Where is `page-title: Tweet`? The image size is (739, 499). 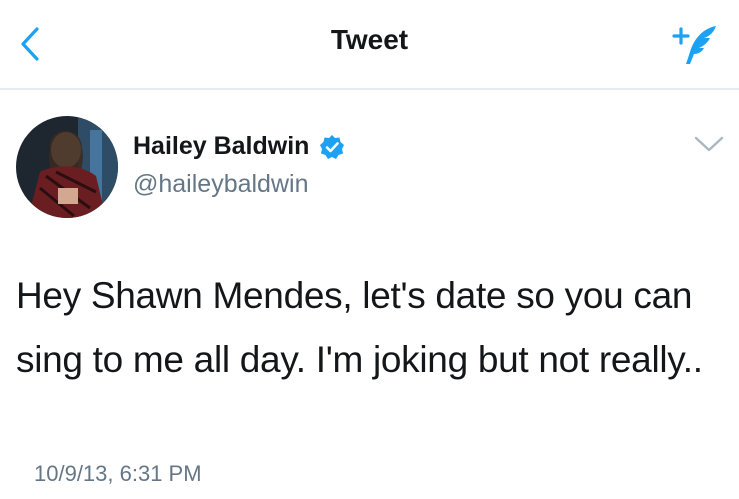 page-title: Tweet is located at coordinates (369, 39).